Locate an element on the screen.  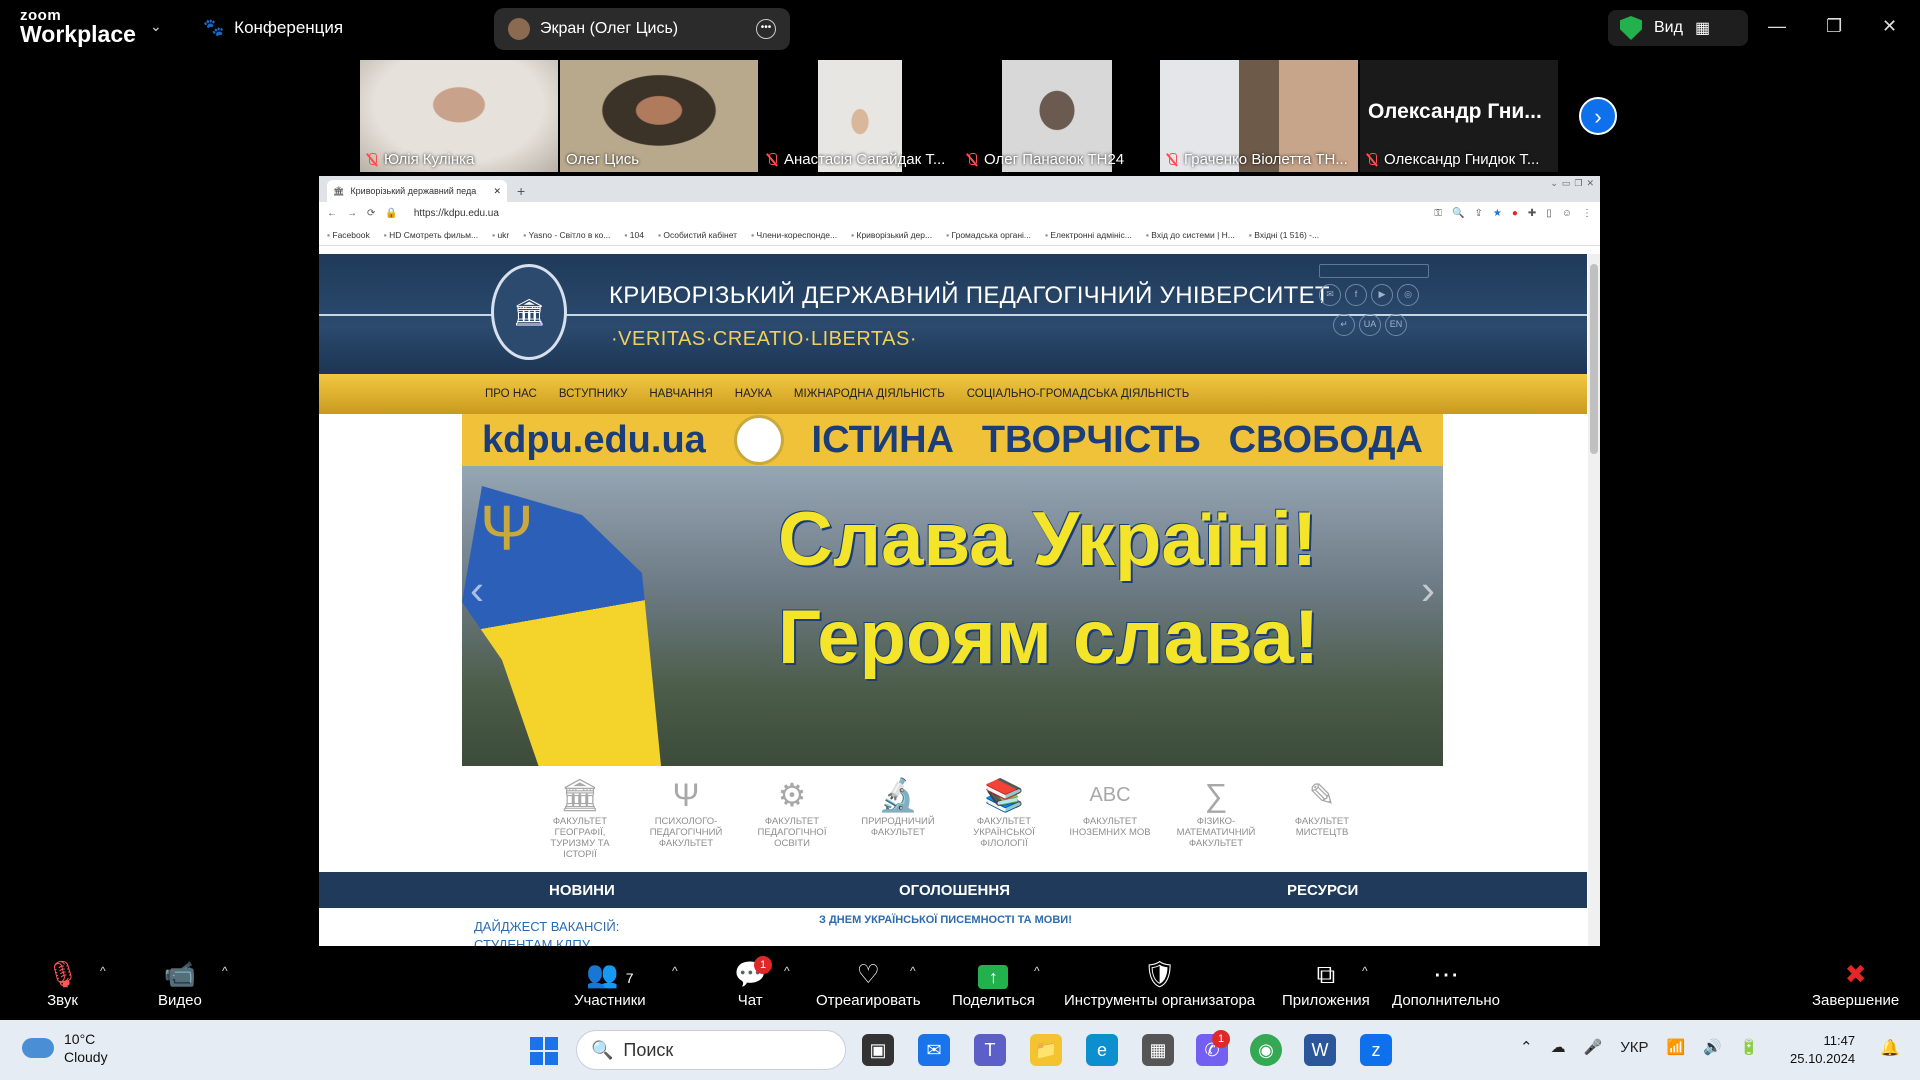
participants-options-caret: ^ is located at coordinates (675, 971).